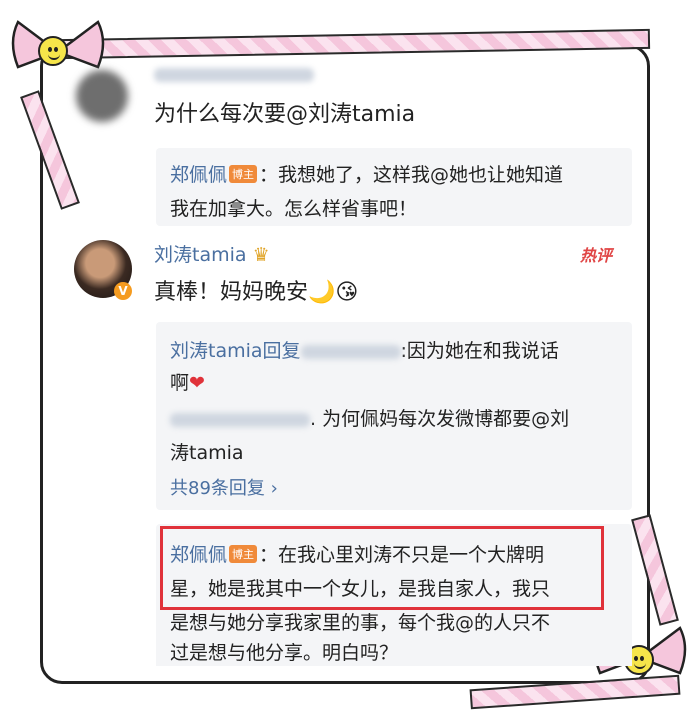 This screenshot has height=721, width=690. I want to click on moon-icon: 🌙, so click(322, 292).